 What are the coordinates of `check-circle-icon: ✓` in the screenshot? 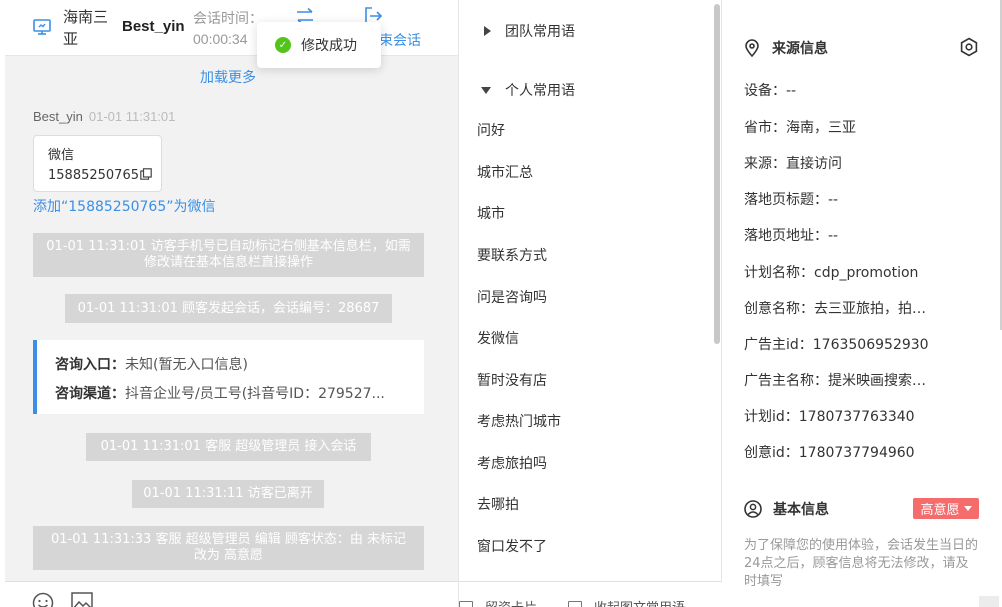 It's located at (283, 45).